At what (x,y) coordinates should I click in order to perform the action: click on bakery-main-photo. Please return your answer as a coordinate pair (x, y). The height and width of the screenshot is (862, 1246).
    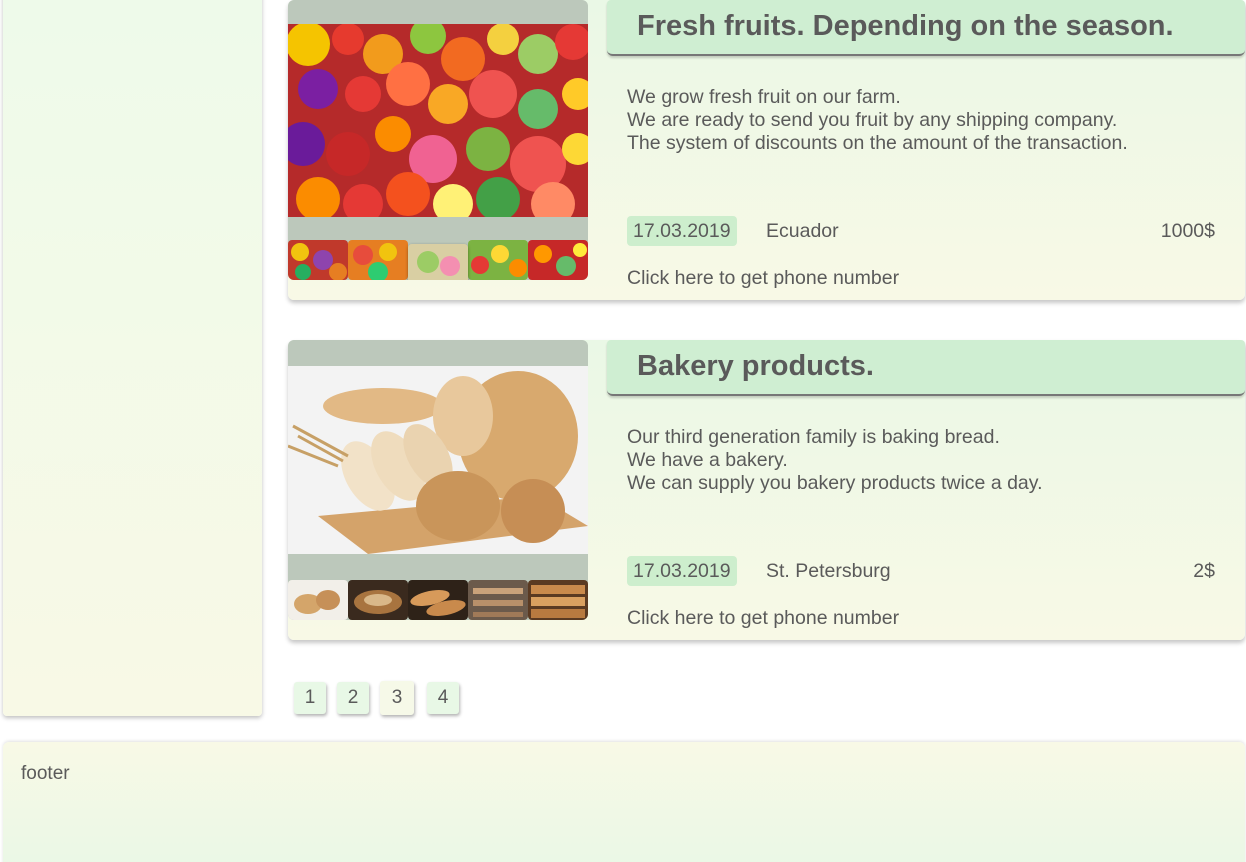
    Looking at the image, I should click on (438, 460).